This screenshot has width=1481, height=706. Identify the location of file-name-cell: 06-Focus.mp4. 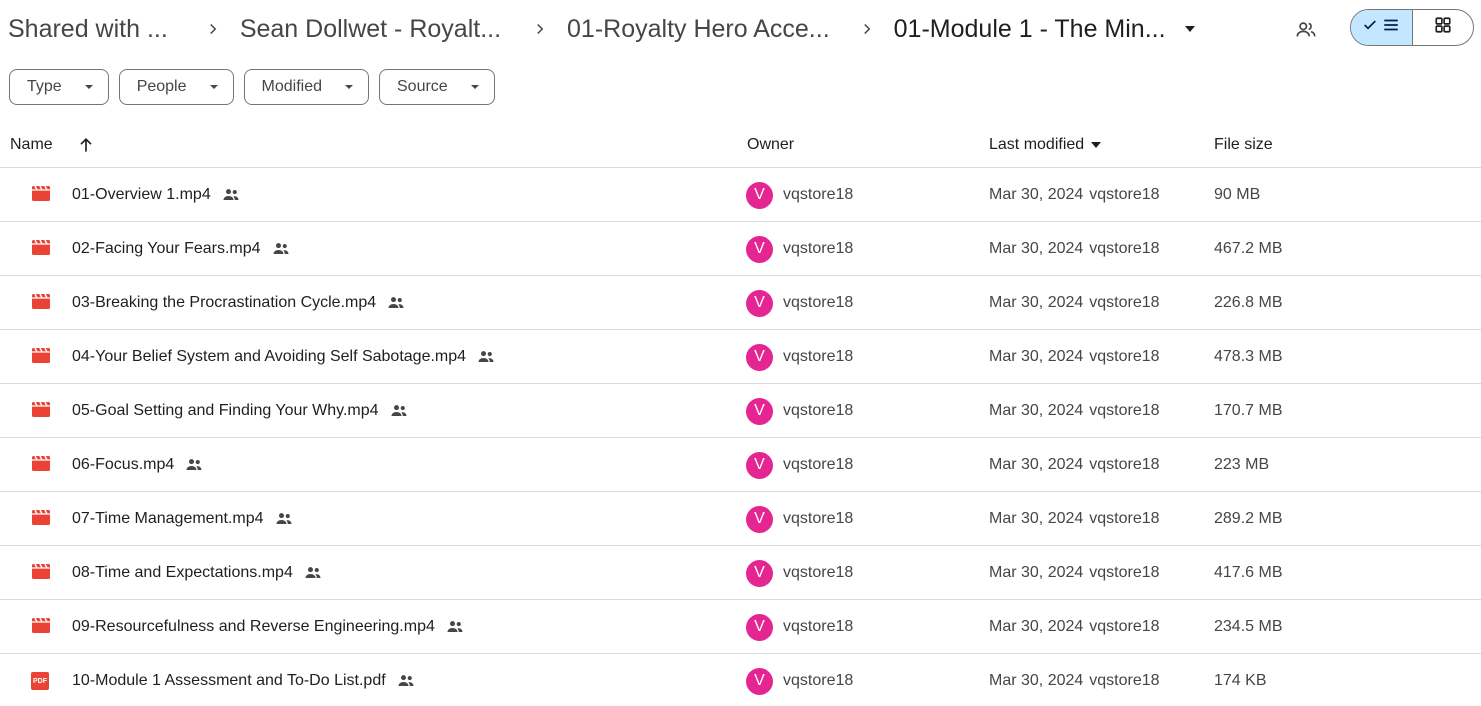
(138, 465).